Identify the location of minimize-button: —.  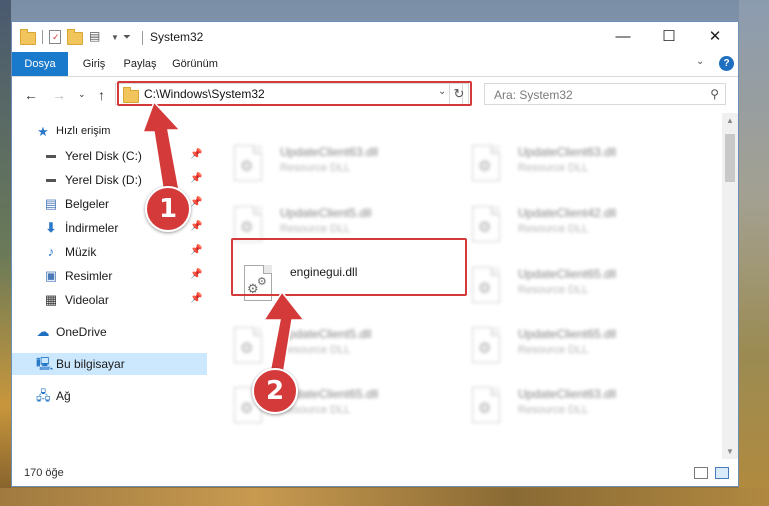
(623, 37).